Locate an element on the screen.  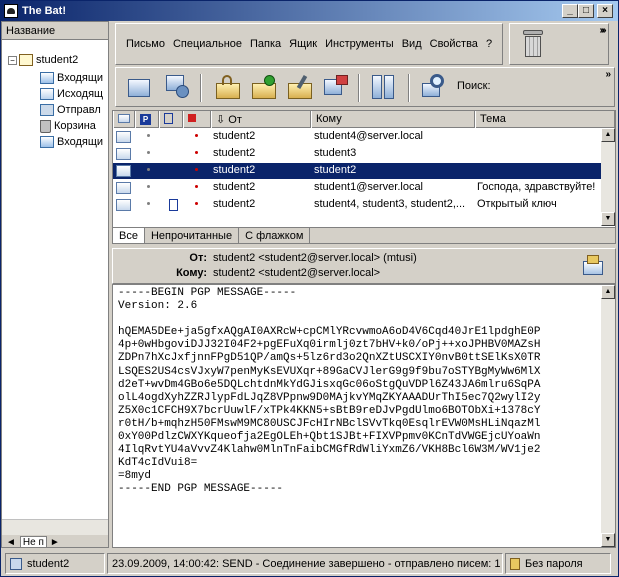
tree-tabs: ◄ Не п ► is located at coordinates (55, 541).